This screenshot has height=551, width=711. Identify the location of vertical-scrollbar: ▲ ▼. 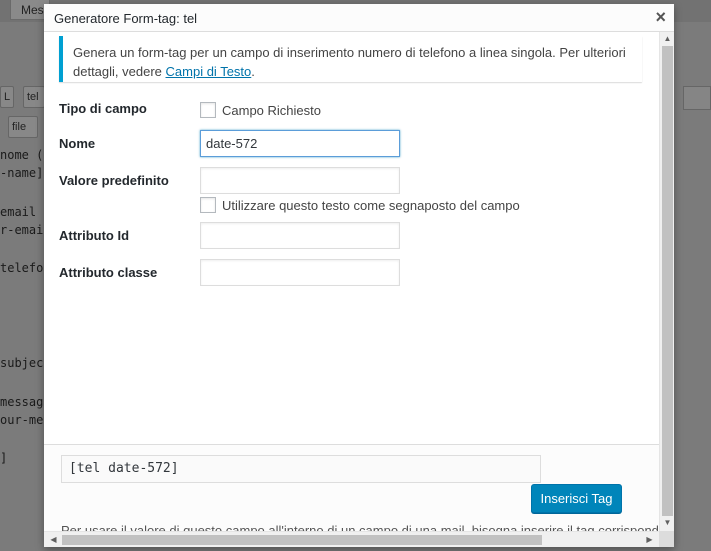
(666, 281).